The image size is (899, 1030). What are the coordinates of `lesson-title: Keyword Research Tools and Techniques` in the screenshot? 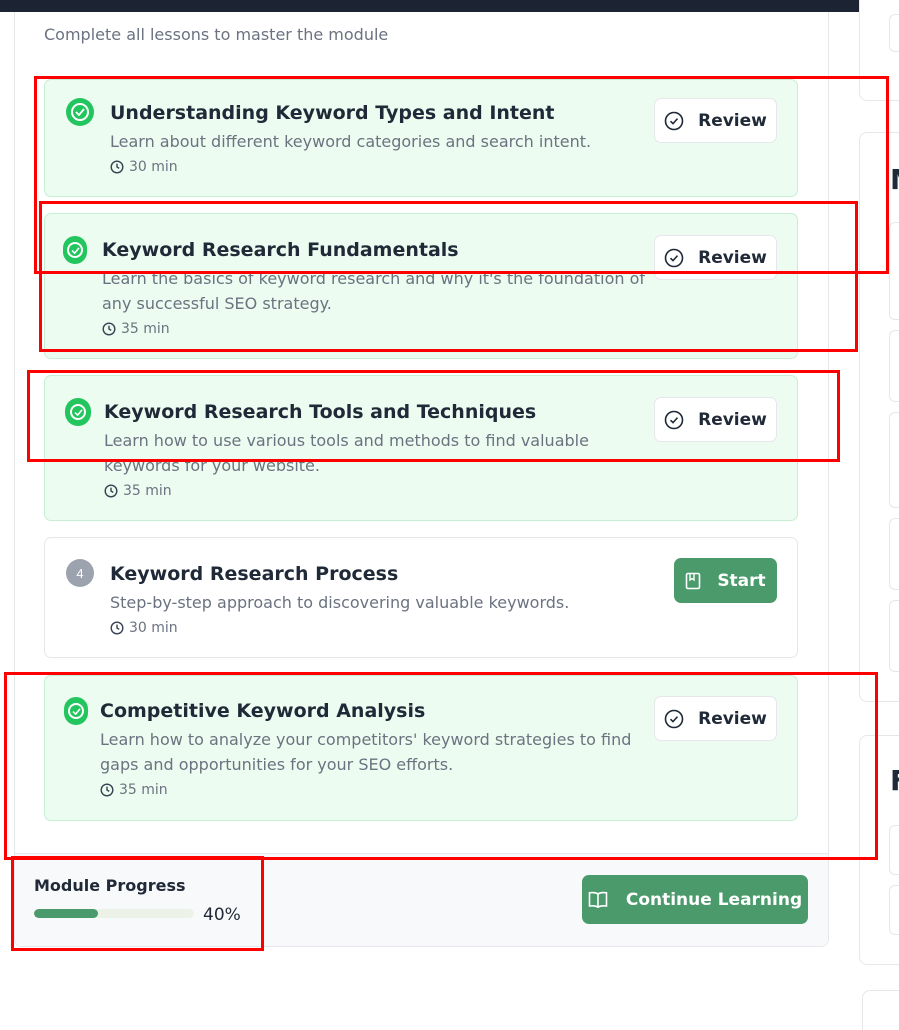 It's located at (320, 412).